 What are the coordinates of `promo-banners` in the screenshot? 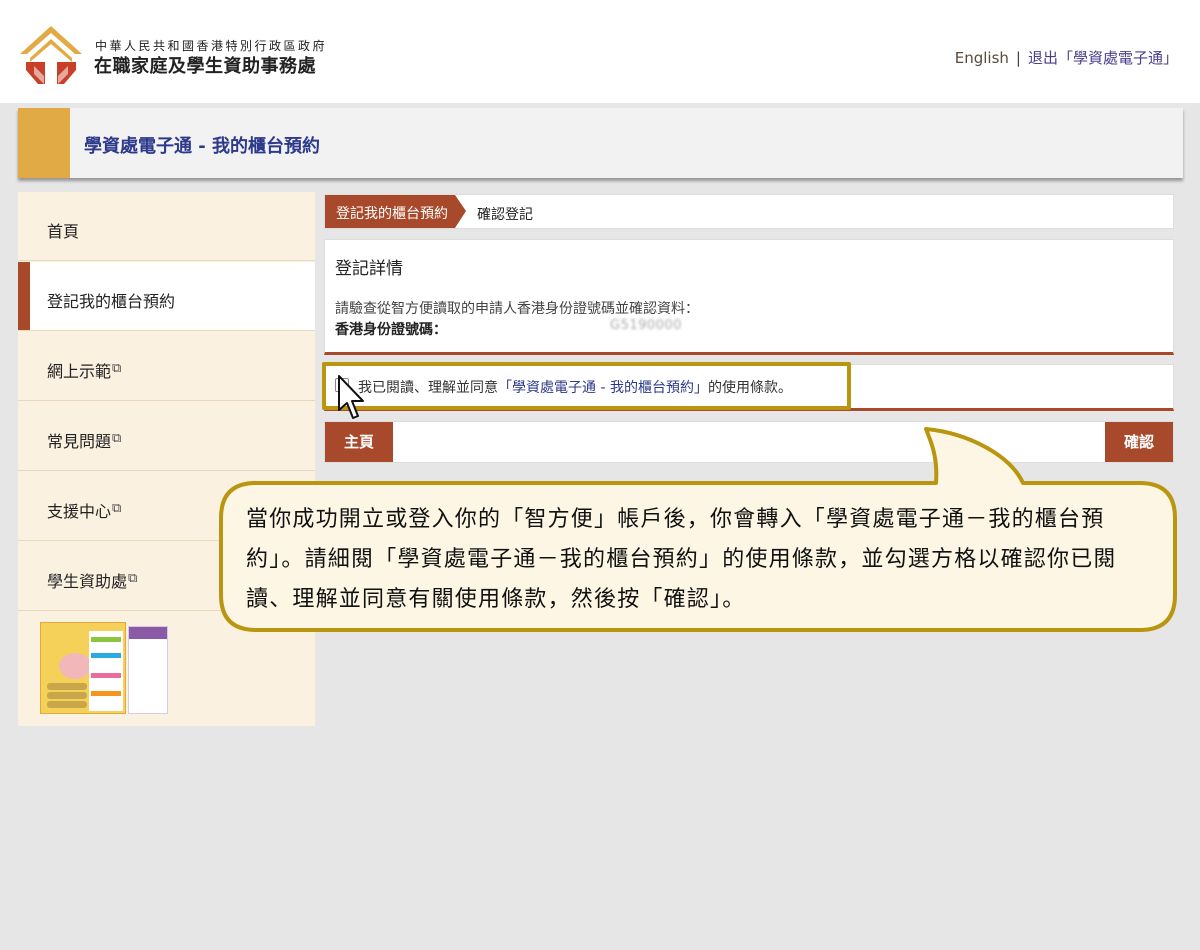 It's located at (105, 668).